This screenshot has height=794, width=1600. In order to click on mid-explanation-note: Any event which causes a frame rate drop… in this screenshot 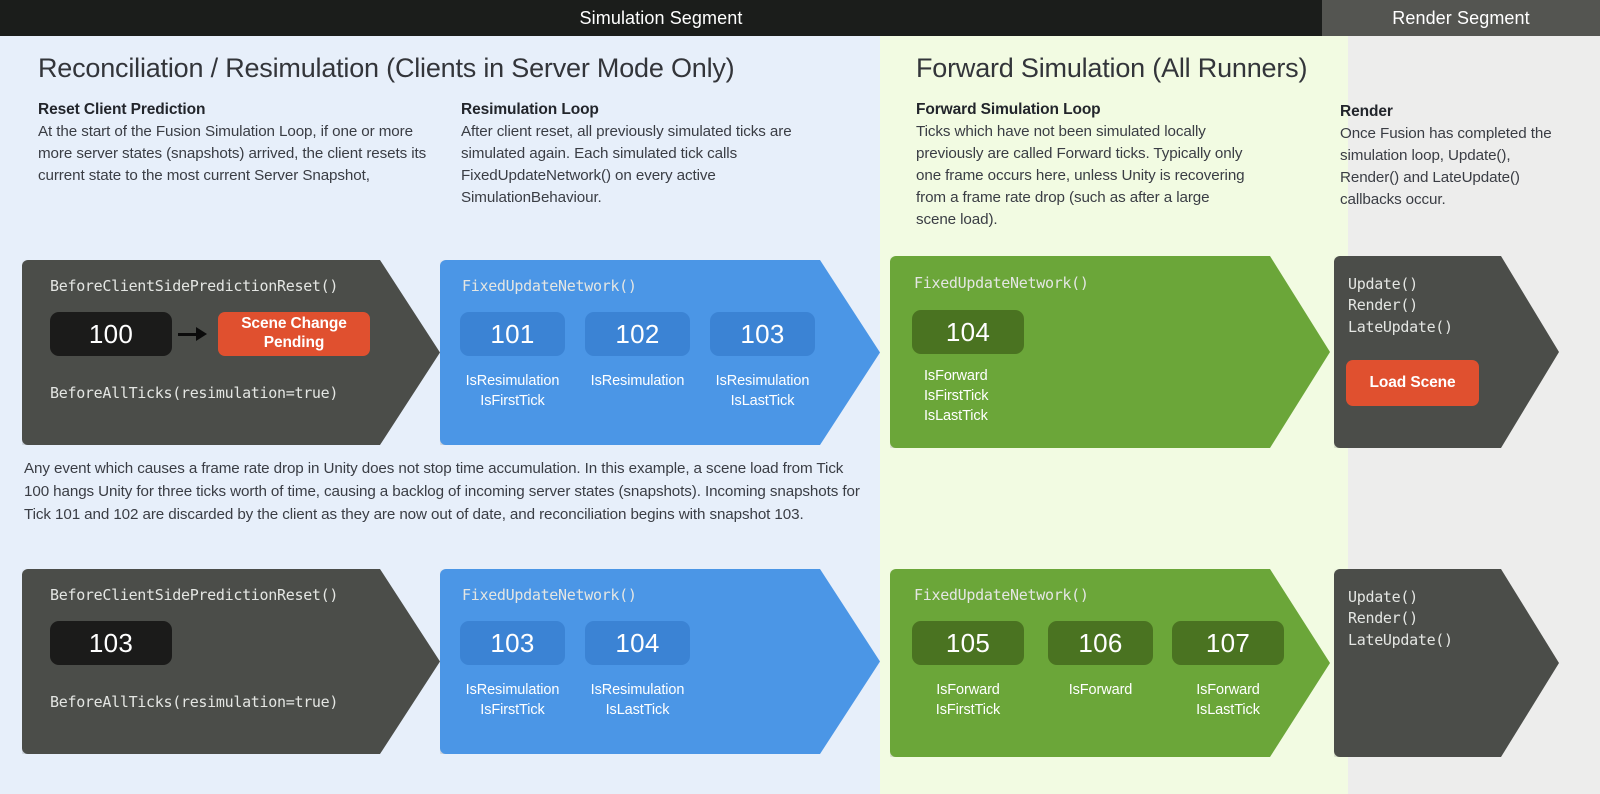, I will do `click(442, 492)`.